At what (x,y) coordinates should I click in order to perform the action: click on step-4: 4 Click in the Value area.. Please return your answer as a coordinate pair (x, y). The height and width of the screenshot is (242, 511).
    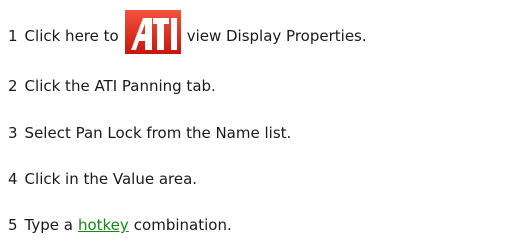
    Looking at the image, I should click on (102, 179).